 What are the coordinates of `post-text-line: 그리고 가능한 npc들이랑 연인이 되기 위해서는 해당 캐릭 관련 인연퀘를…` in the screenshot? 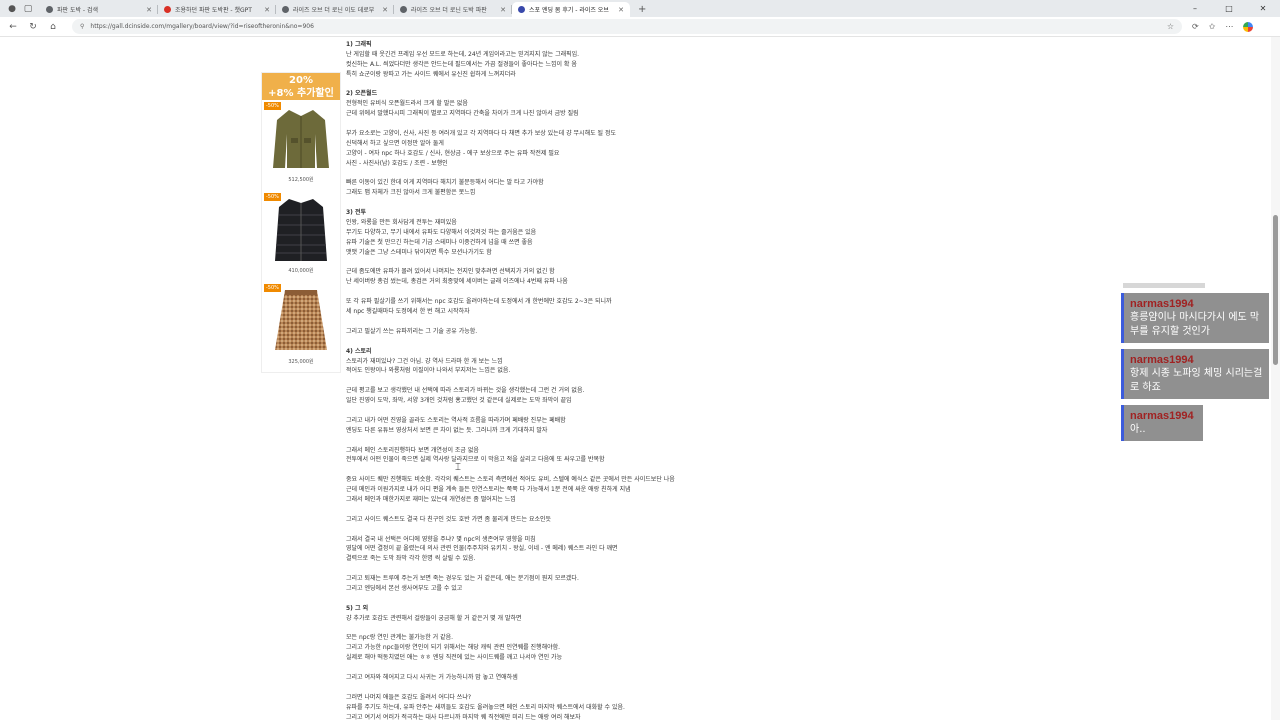 It's located at (453, 648).